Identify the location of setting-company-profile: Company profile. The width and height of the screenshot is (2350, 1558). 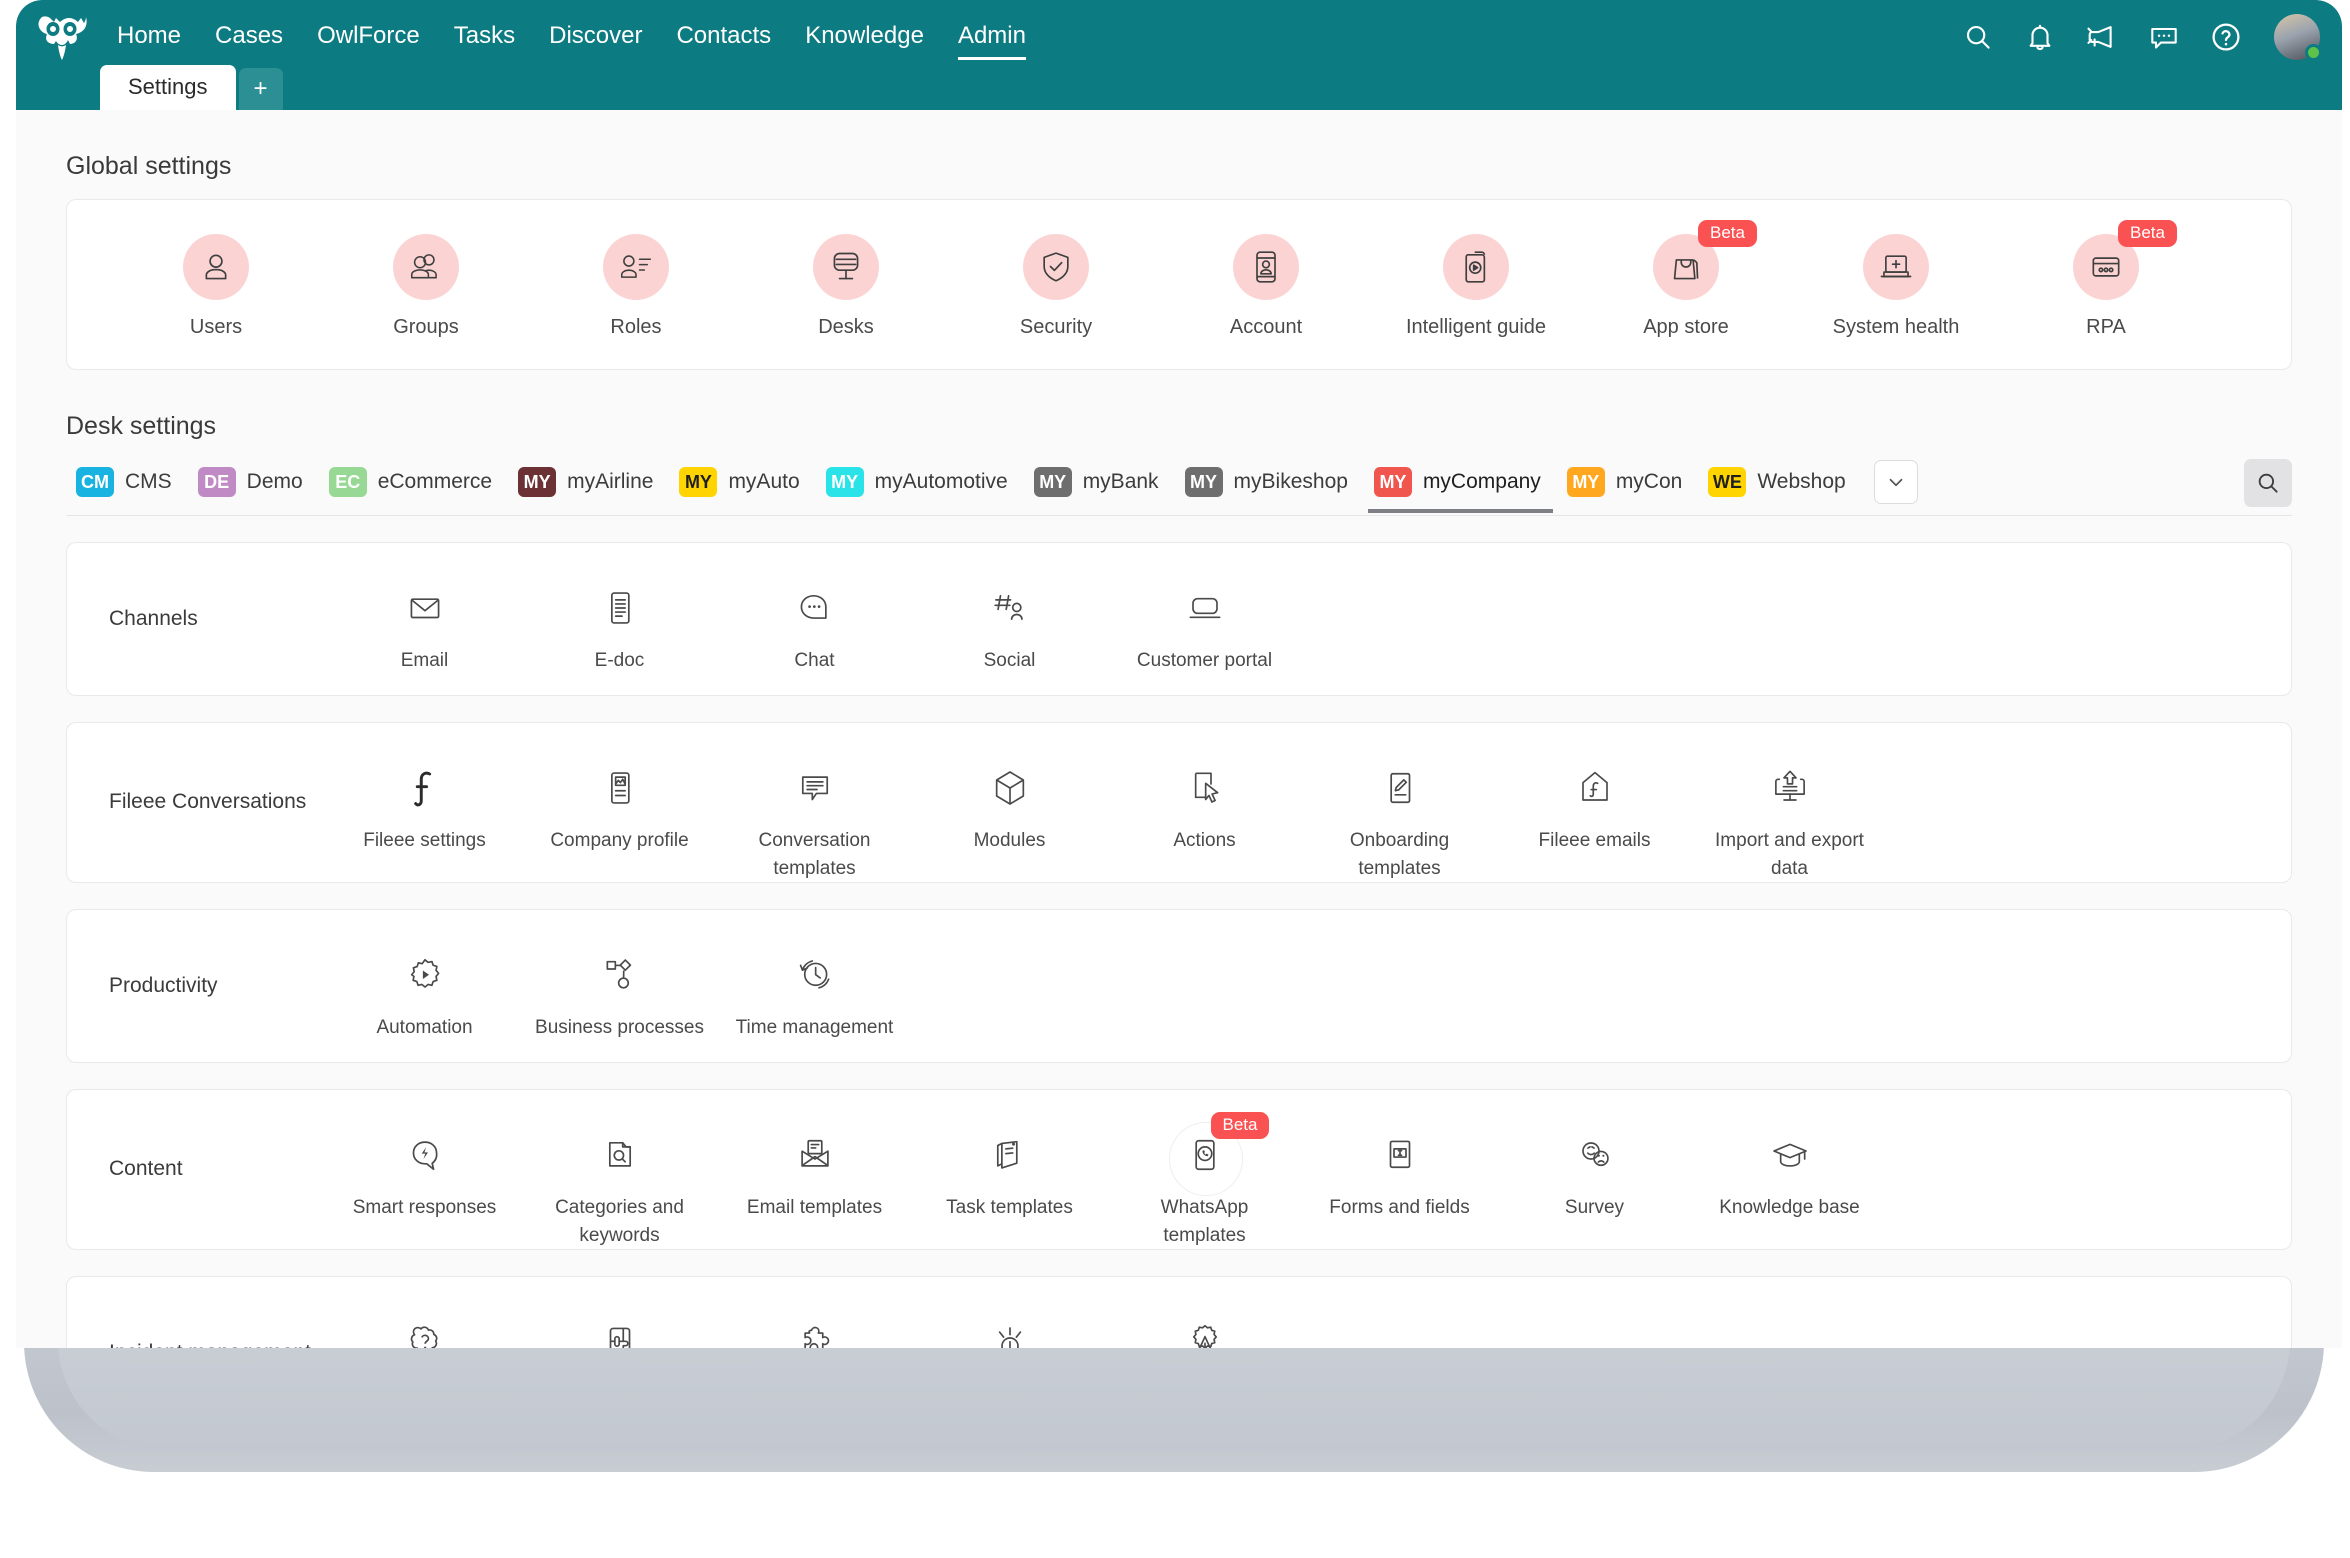
(619, 808).